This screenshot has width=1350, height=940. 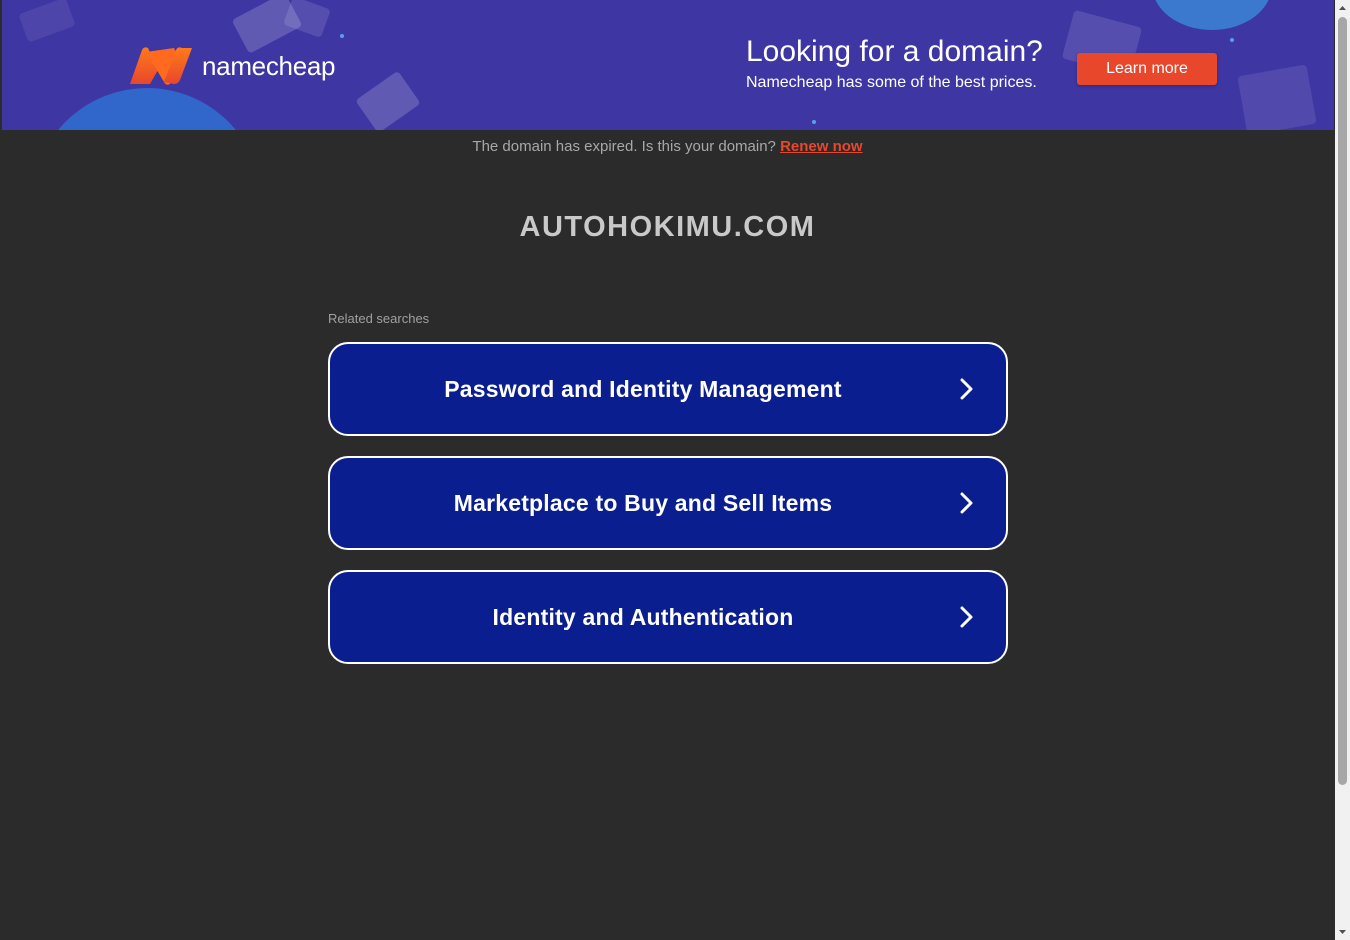 What do you see at coordinates (667, 227) in the screenshot?
I see `domain-title: AUTOHOKIMU.COM` at bounding box center [667, 227].